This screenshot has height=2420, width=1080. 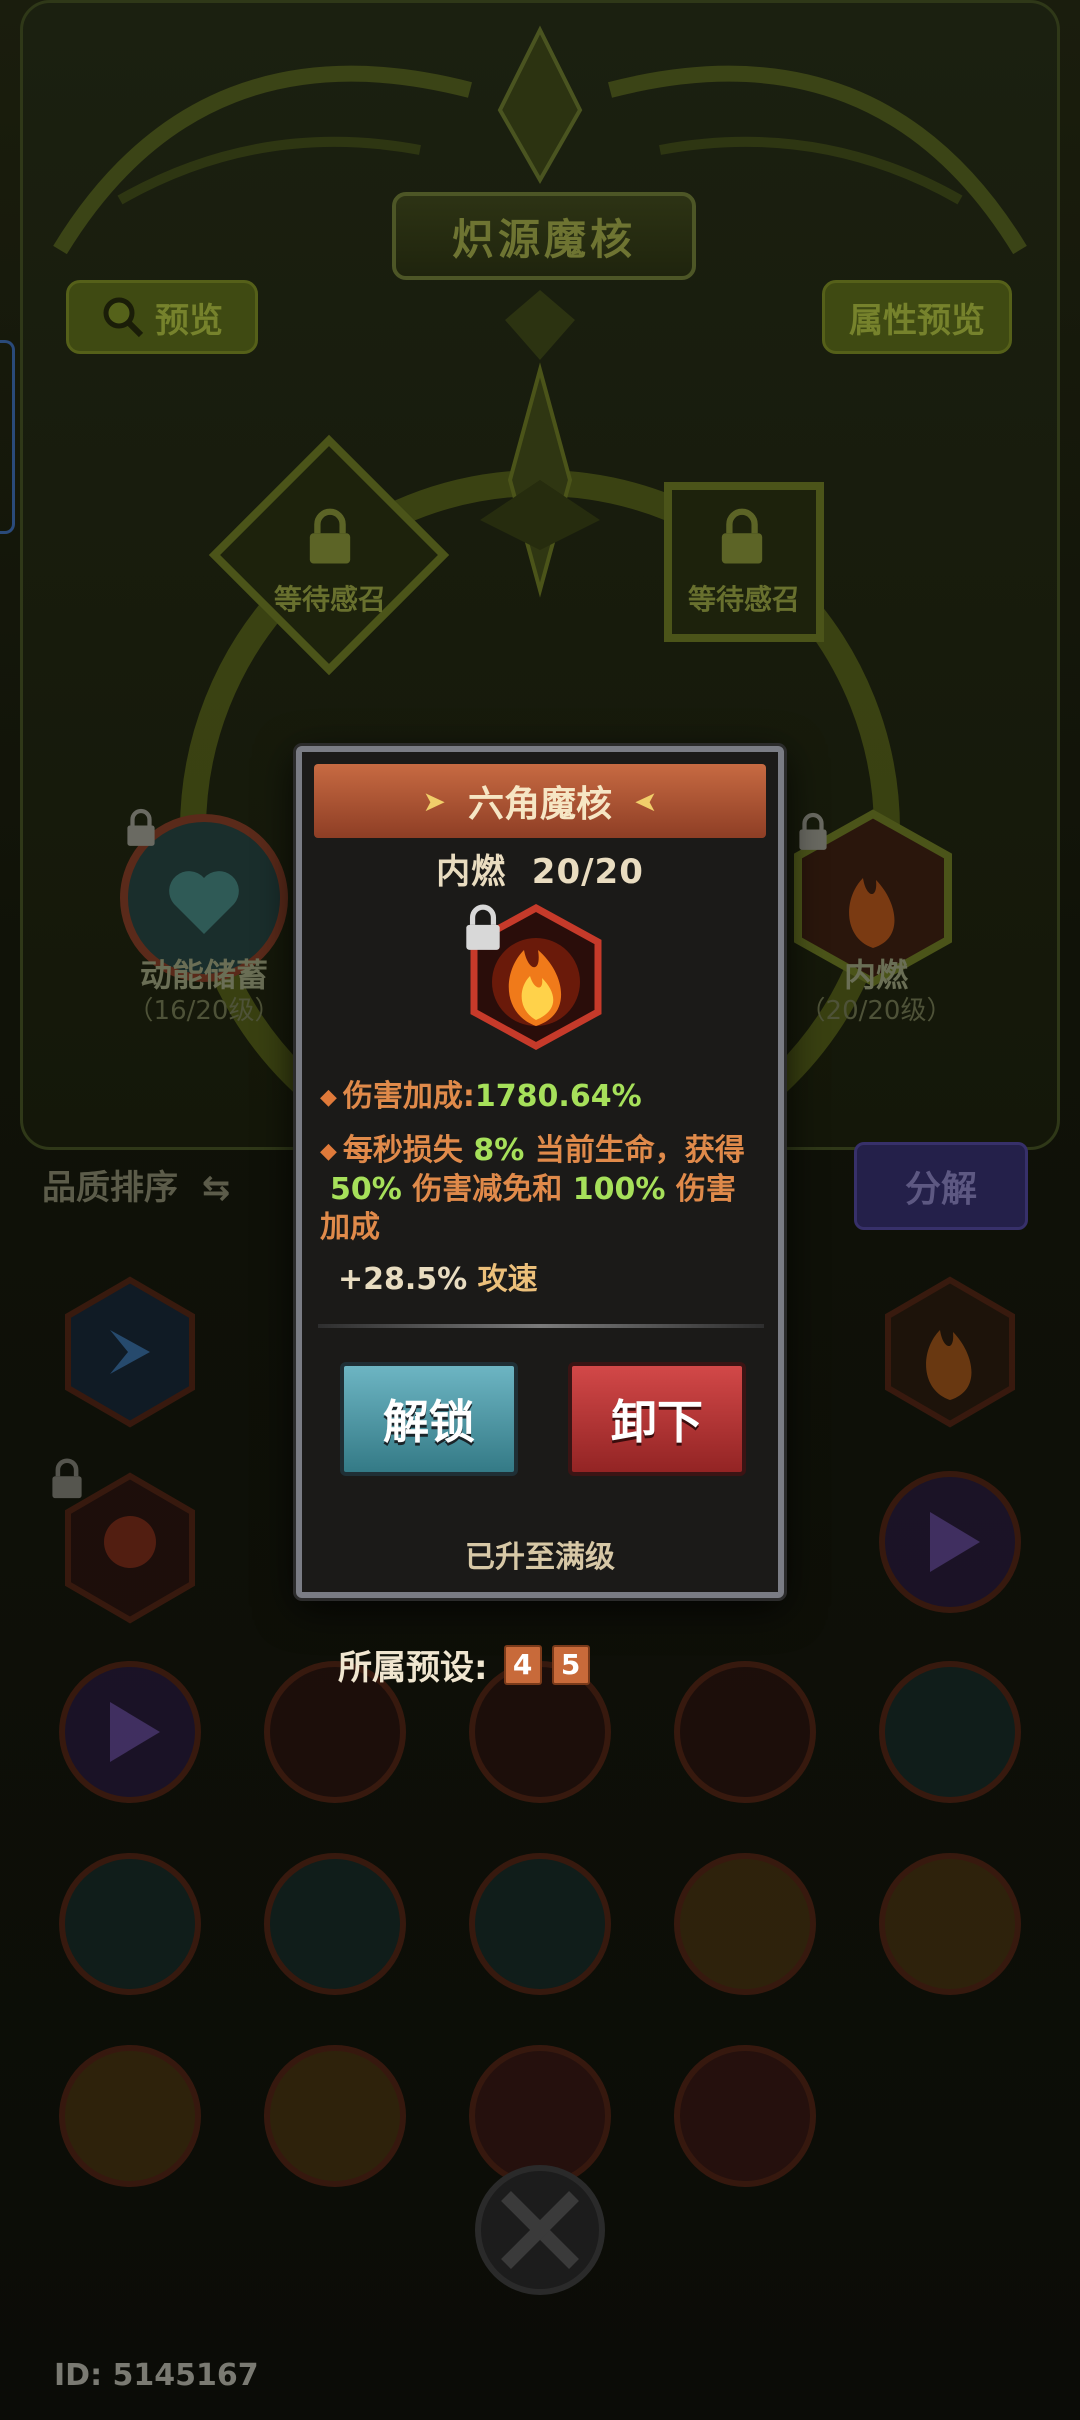 I want to click on core-name-level: 内燃 20/20, so click(x=540, y=872).